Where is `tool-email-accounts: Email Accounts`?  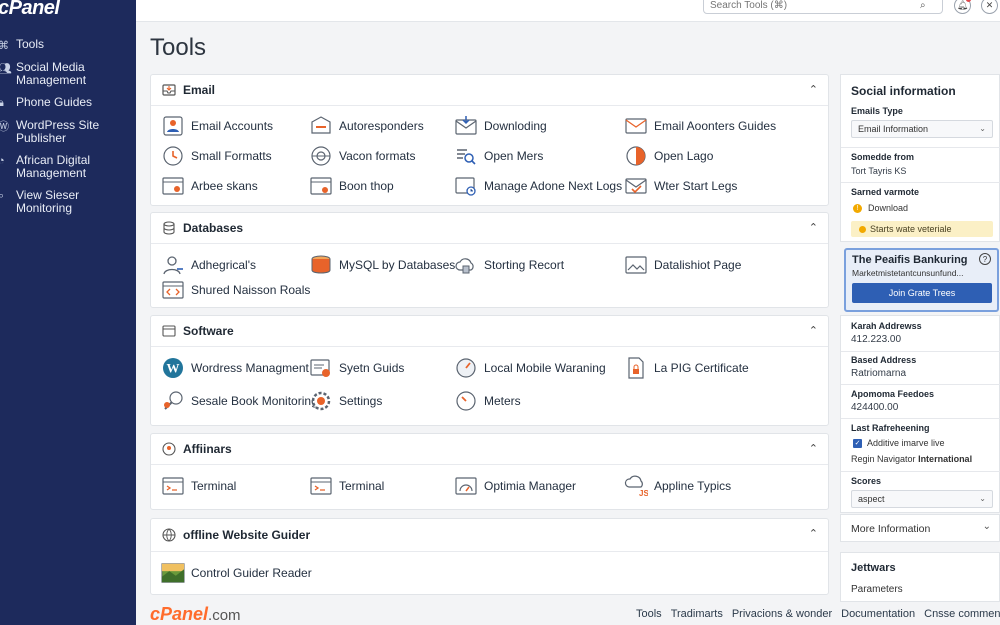 tool-email-accounts: Email Accounts is located at coordinates (217, 126).